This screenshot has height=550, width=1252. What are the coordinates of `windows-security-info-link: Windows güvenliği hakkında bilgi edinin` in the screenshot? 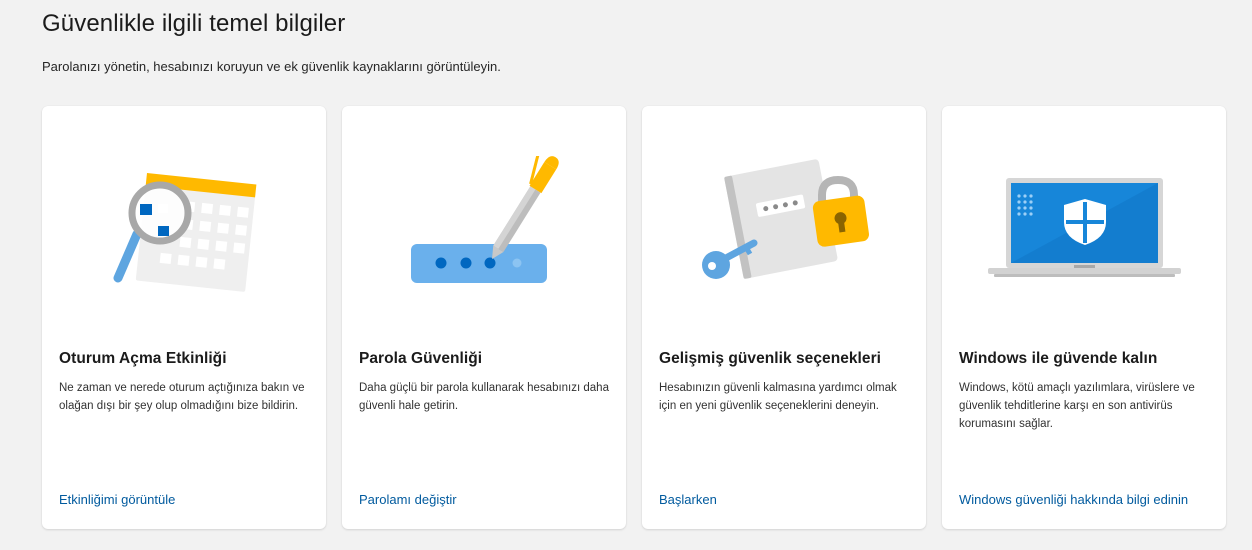 It's located at (1073, 499).